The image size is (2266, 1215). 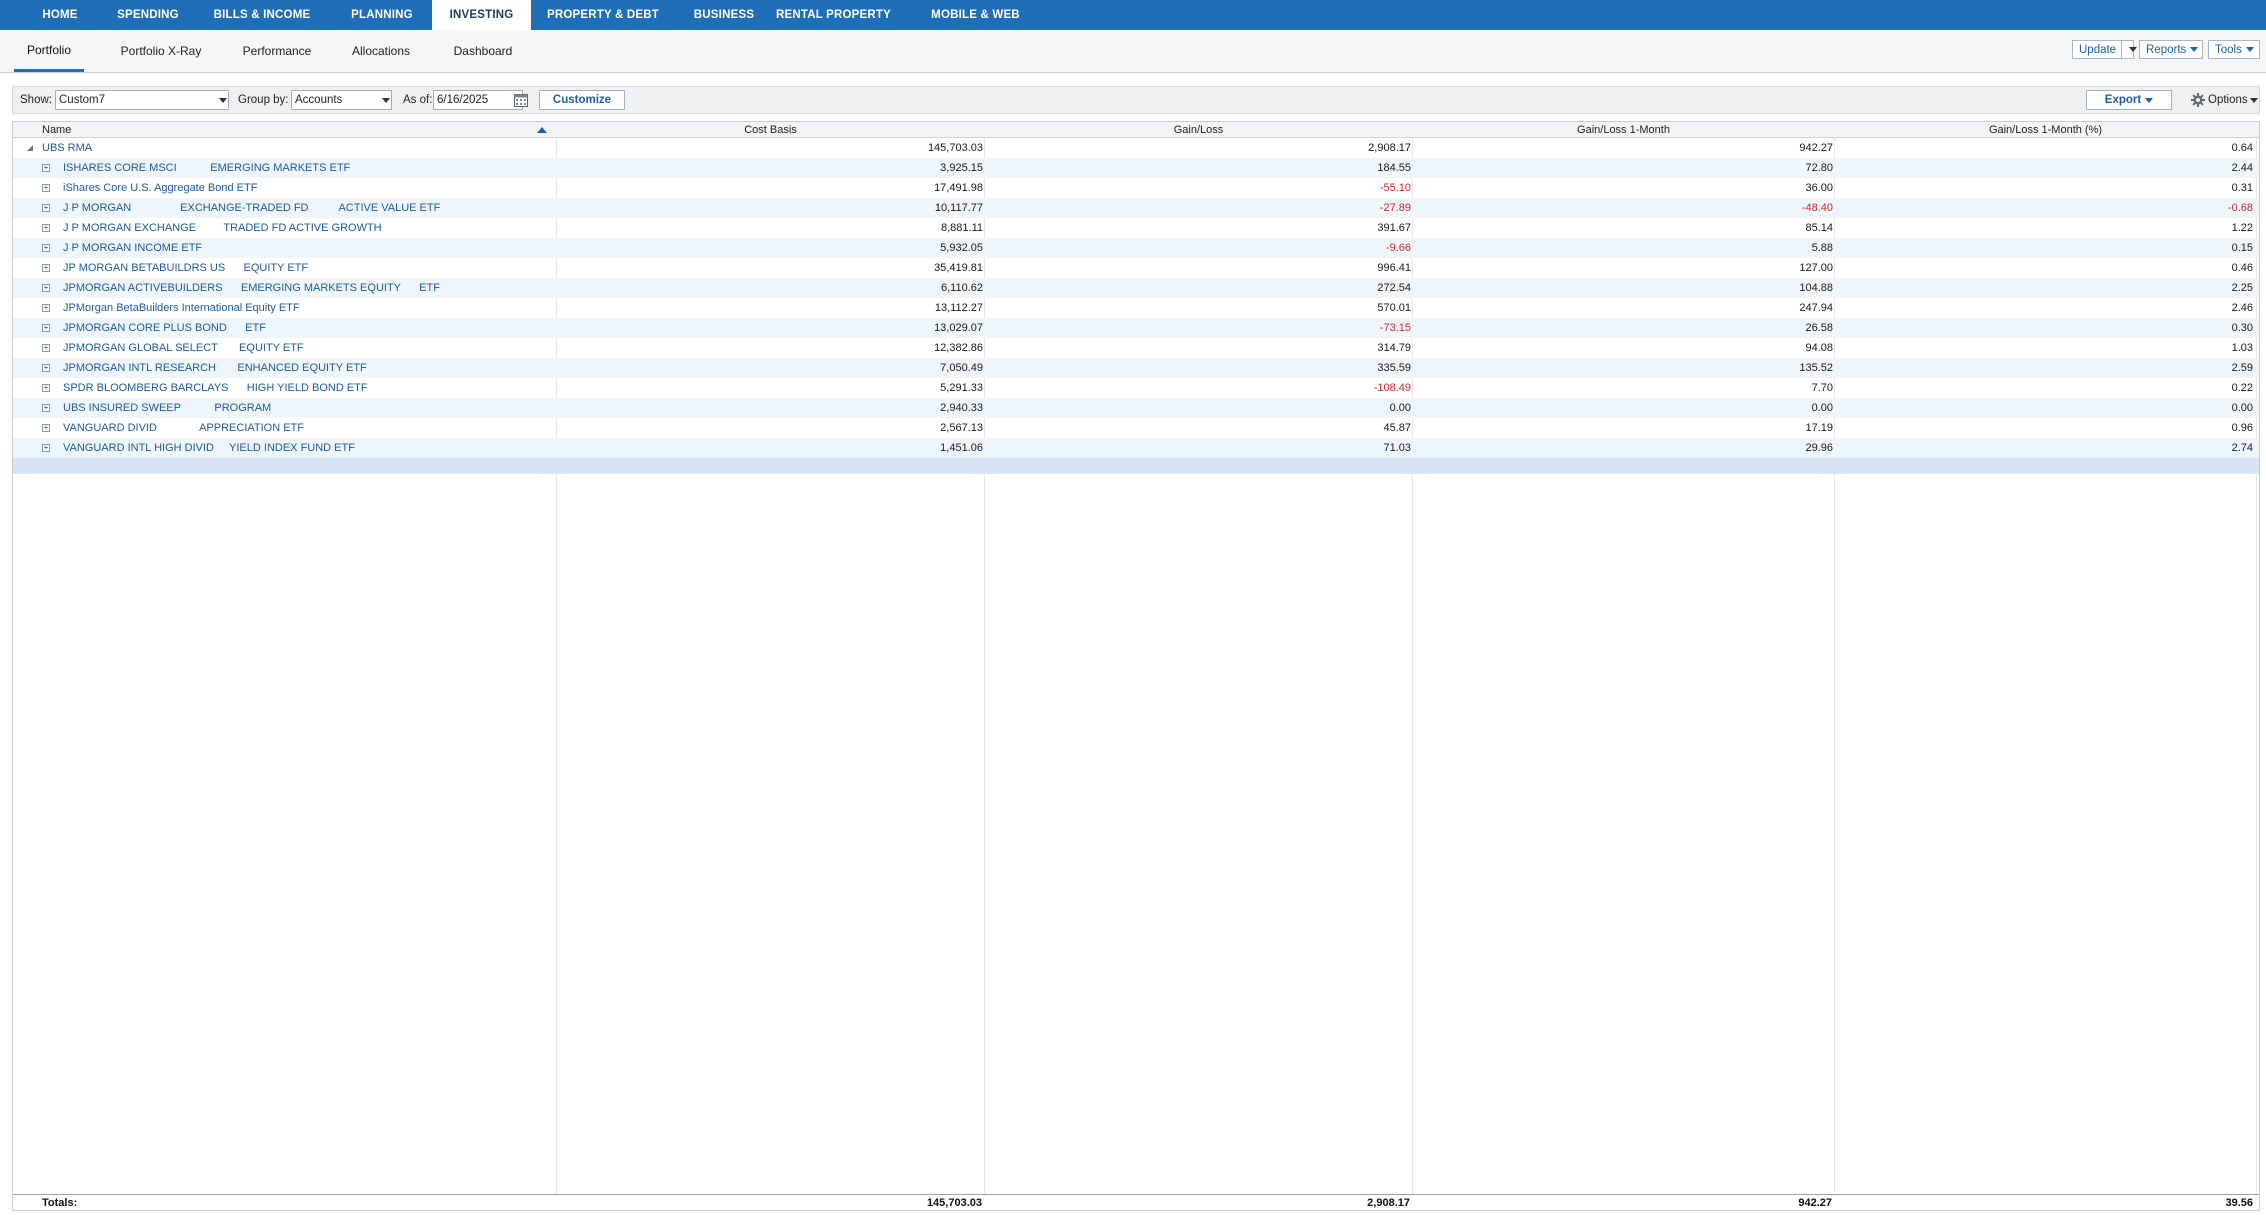 I want to click on cell-gain-1m: 7.70, so click(x=1822, y=388).